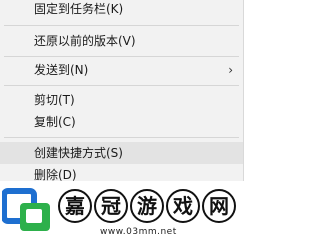 The image size is (320, 243). What do you see at coordinates (121, 100) in the screenshot?
I see `menu-item-cut: 剪切(T)` at bounding box center [121, 100].